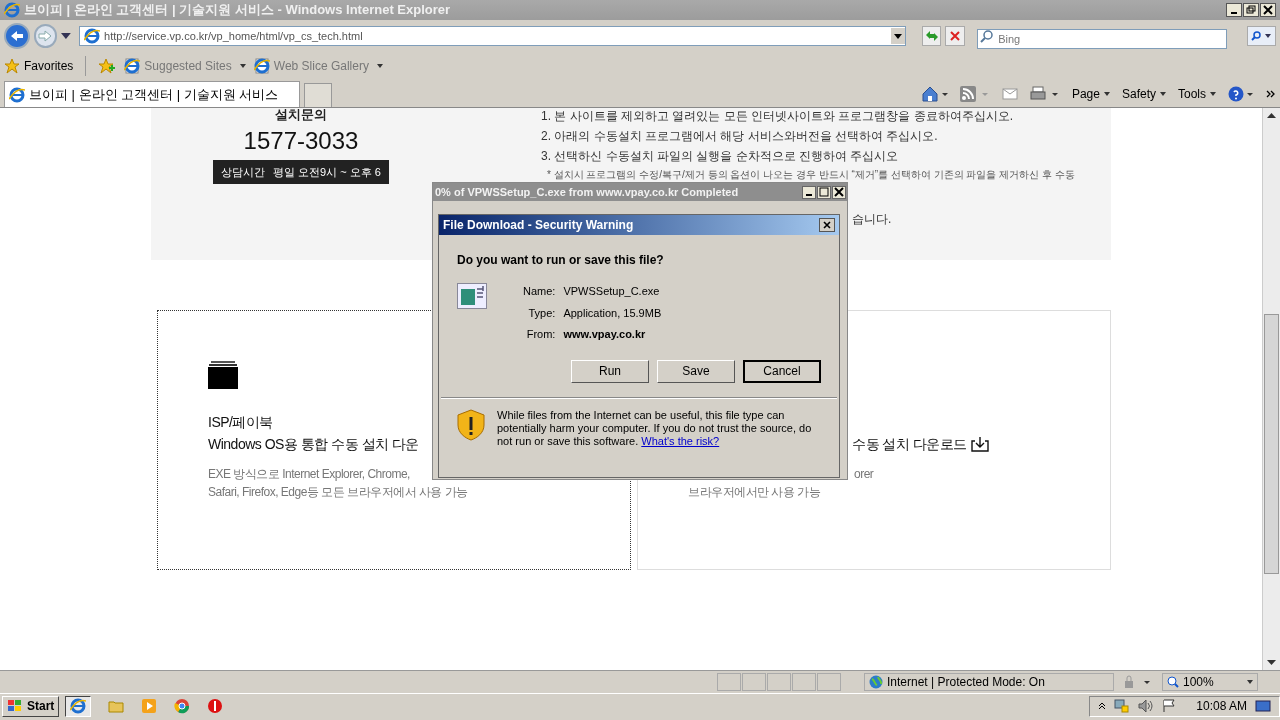  I want to click on show-desktop-icon, so click(1263, 706).